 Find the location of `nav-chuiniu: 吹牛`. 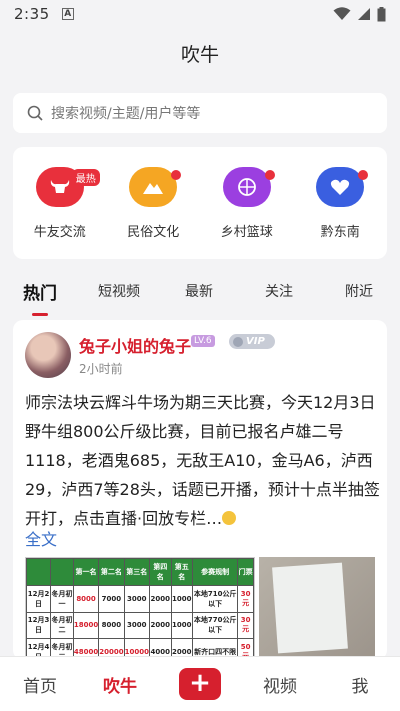

nav-chuiniu: 吹牛 is located at coordinates (120, 684).